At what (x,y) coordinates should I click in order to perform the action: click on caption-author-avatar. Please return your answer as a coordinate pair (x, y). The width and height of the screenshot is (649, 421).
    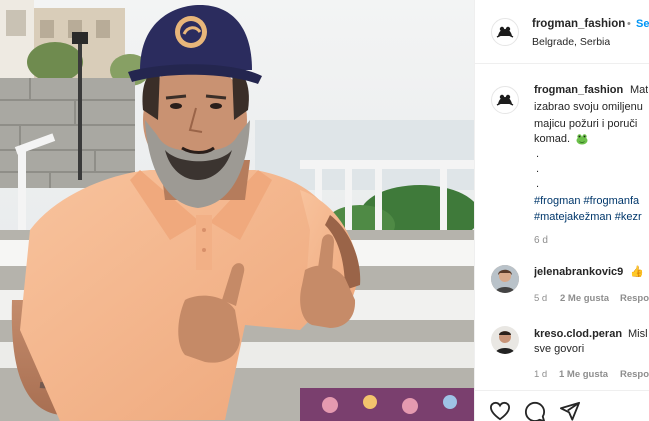
    Looking at the image, I should click on (505, 100).